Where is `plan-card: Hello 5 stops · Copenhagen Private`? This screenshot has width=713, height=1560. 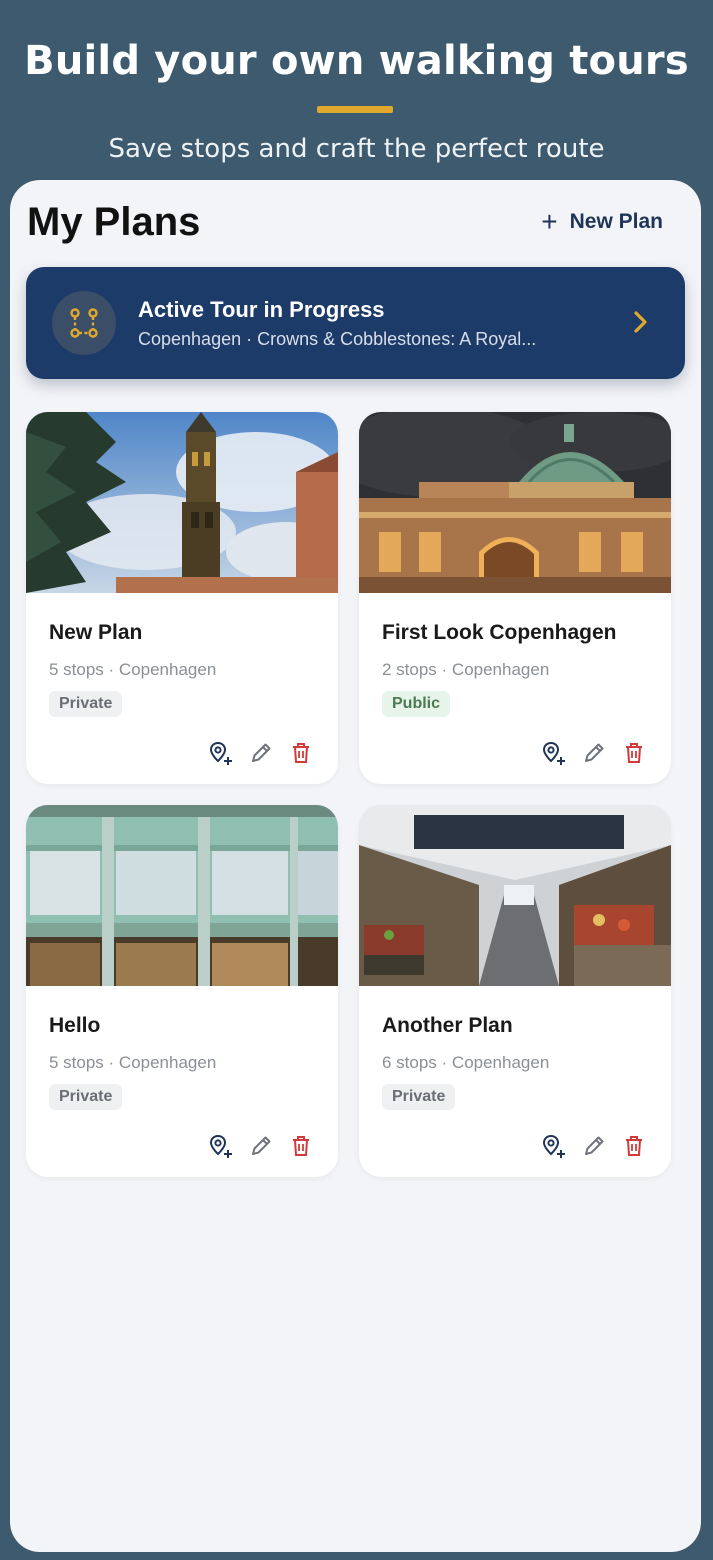
plan-card: Hello 5 stops · Copenhagen Private is located at coordinates (182, 991).